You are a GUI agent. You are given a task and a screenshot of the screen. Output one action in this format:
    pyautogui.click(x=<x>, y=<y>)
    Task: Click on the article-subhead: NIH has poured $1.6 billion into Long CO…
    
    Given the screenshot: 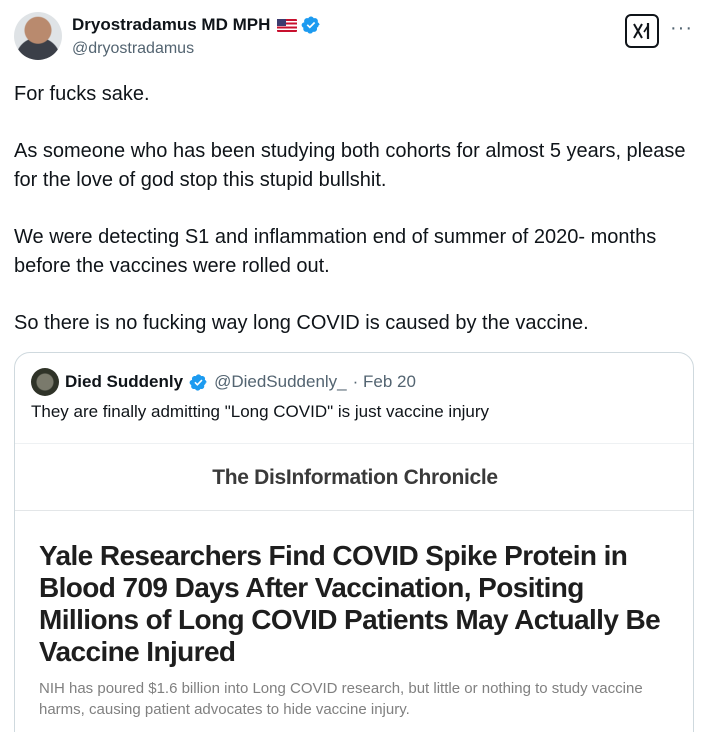 What is the action you would take?
    pyautogui.click(x=341, y=699)
    